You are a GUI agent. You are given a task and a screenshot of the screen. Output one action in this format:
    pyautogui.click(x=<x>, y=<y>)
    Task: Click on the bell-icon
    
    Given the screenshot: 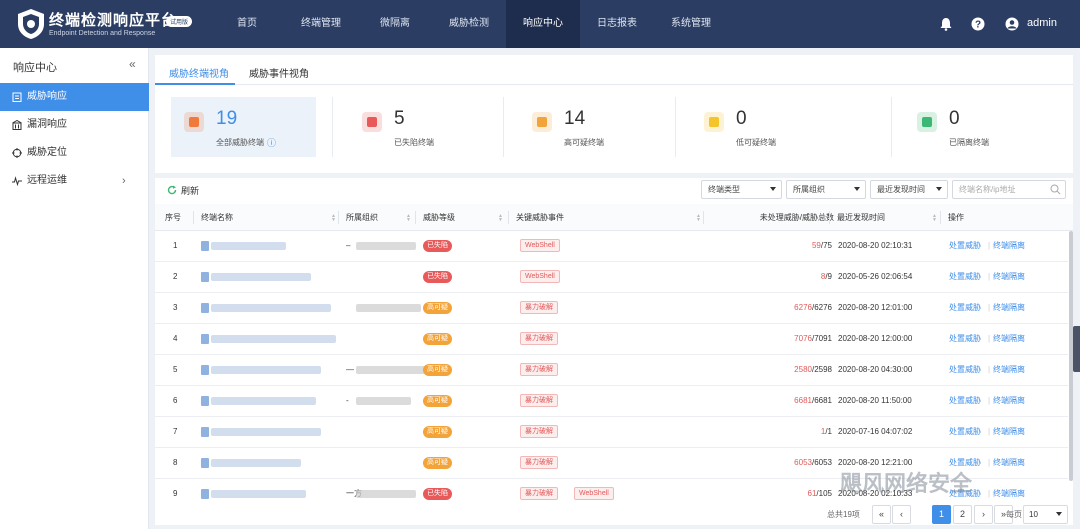 What is the action you would take?
    pyautogui.click(x=946, y=24)
    